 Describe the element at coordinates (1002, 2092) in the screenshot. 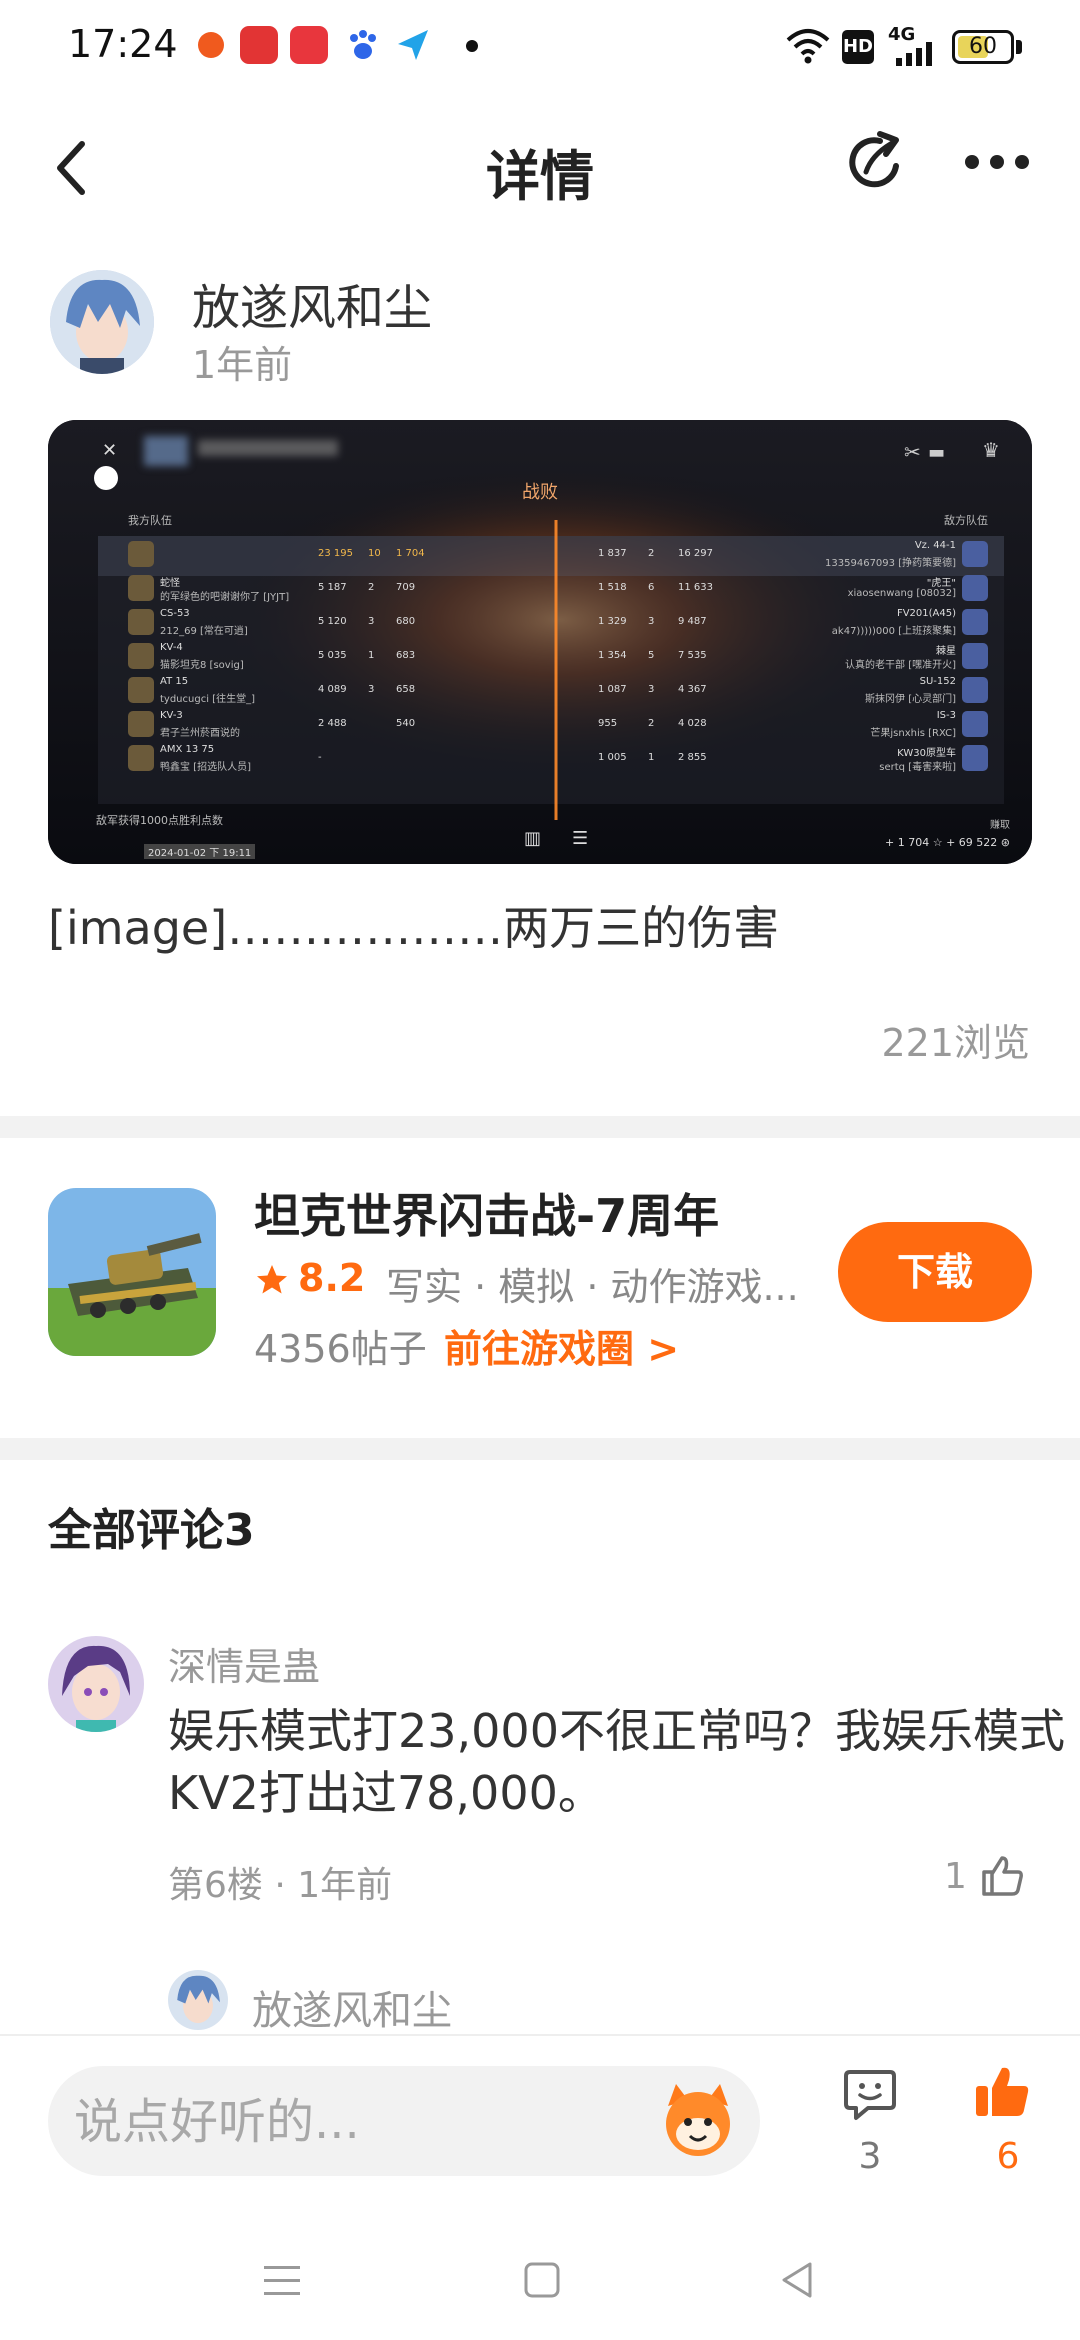

I see `like-icon` at that location.